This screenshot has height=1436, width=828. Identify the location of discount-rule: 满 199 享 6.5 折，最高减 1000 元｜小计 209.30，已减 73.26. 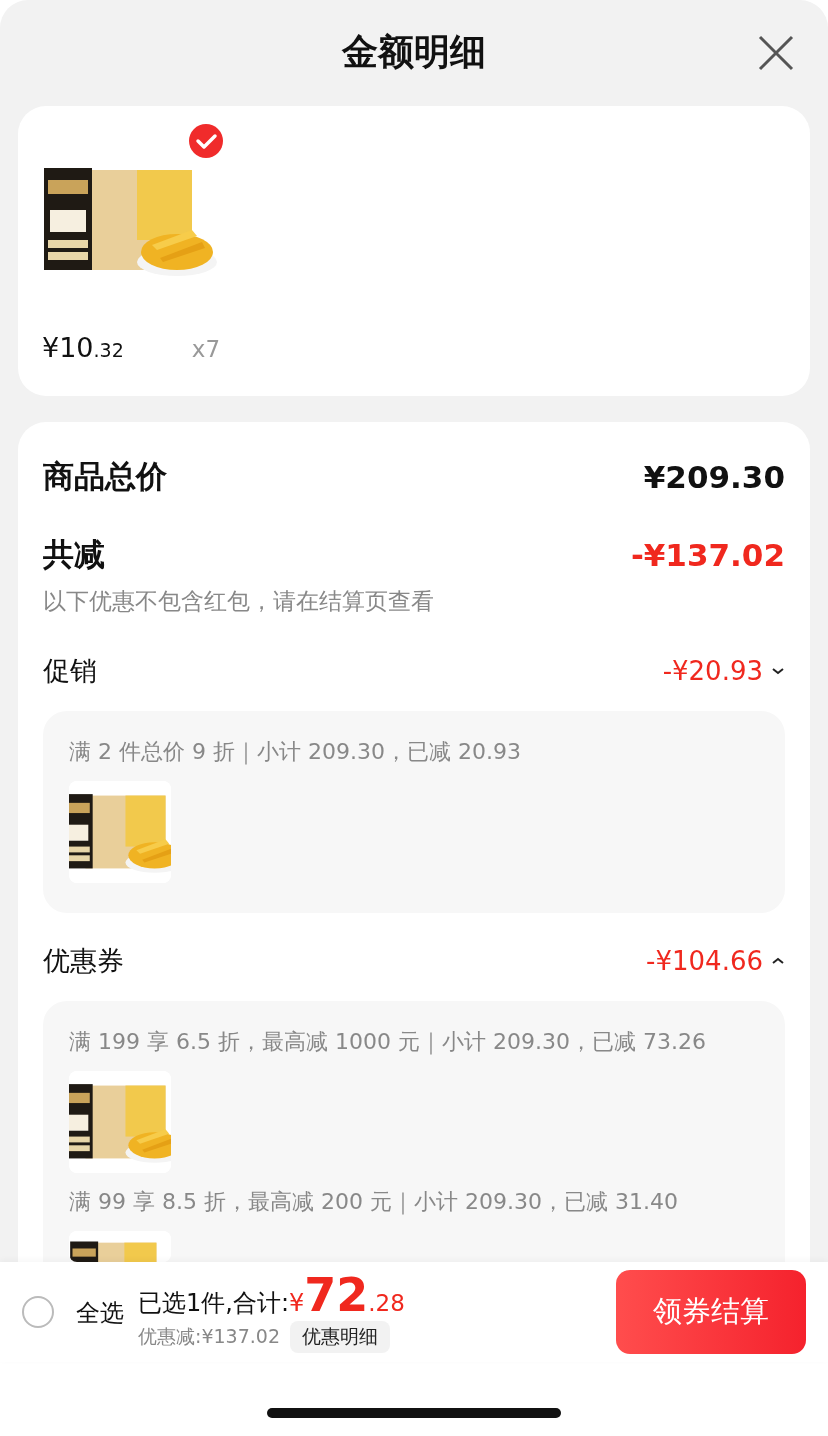
(388, 1042).